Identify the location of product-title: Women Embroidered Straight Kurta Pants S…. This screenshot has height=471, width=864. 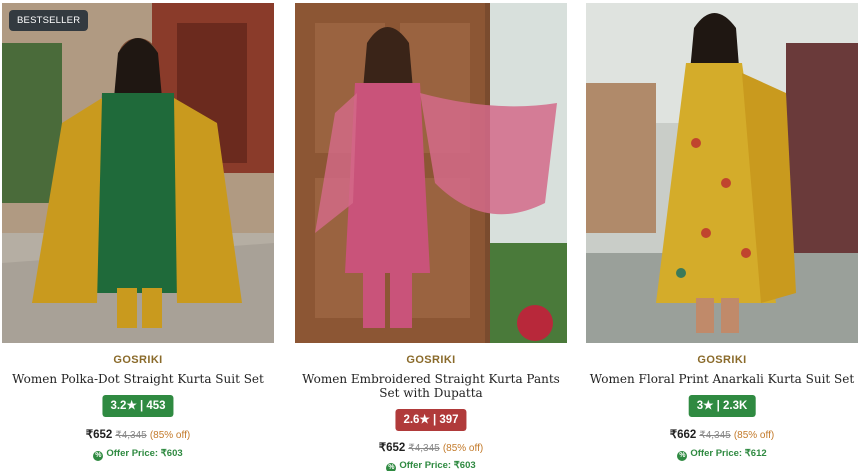
(431, 386).